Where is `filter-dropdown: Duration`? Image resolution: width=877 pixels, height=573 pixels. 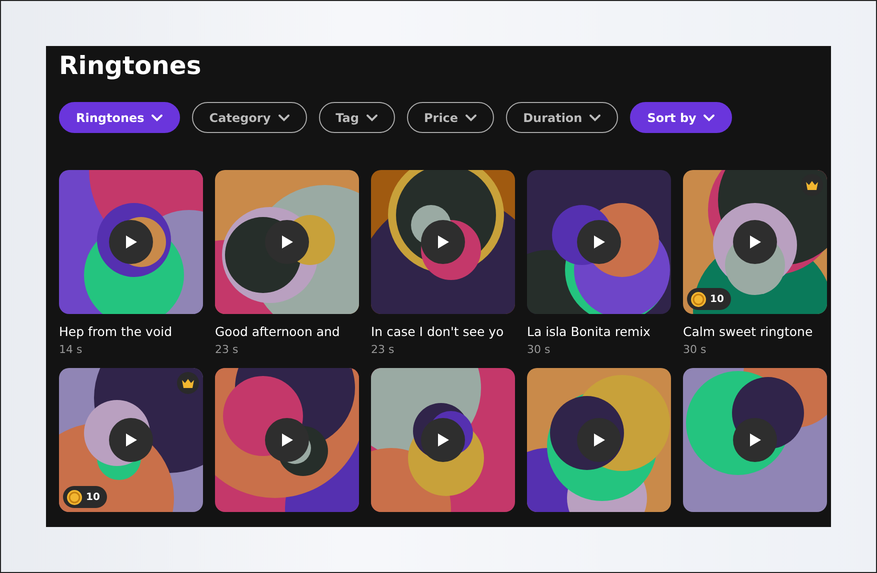 filter-dropdown: Duration is located at coordinates (562, 117).